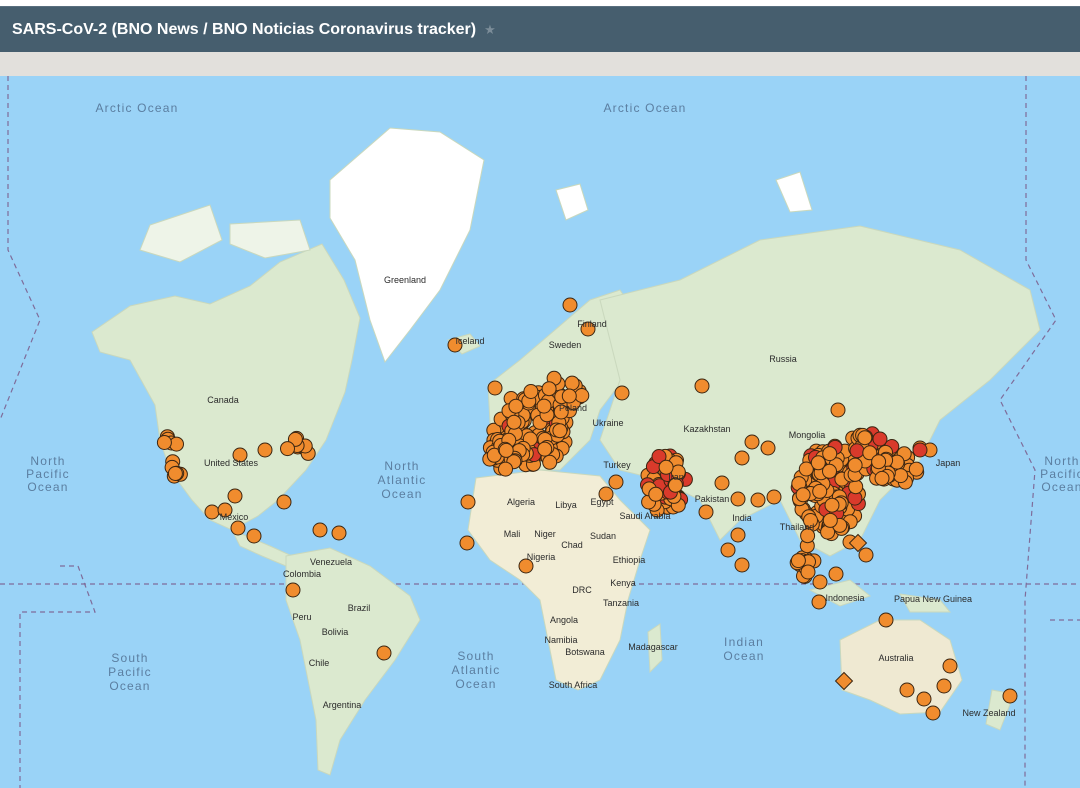 This screenshot has width=1080, height=788. I want to click on country-label-australia: Australia, so click(895, 658).